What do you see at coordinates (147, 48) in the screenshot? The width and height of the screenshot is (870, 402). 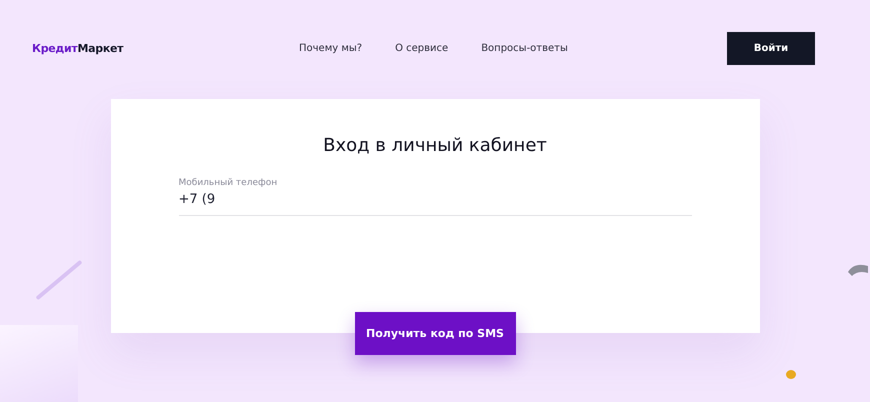 I see `logo: КредитМаркет` at bounding box center [147, 48].